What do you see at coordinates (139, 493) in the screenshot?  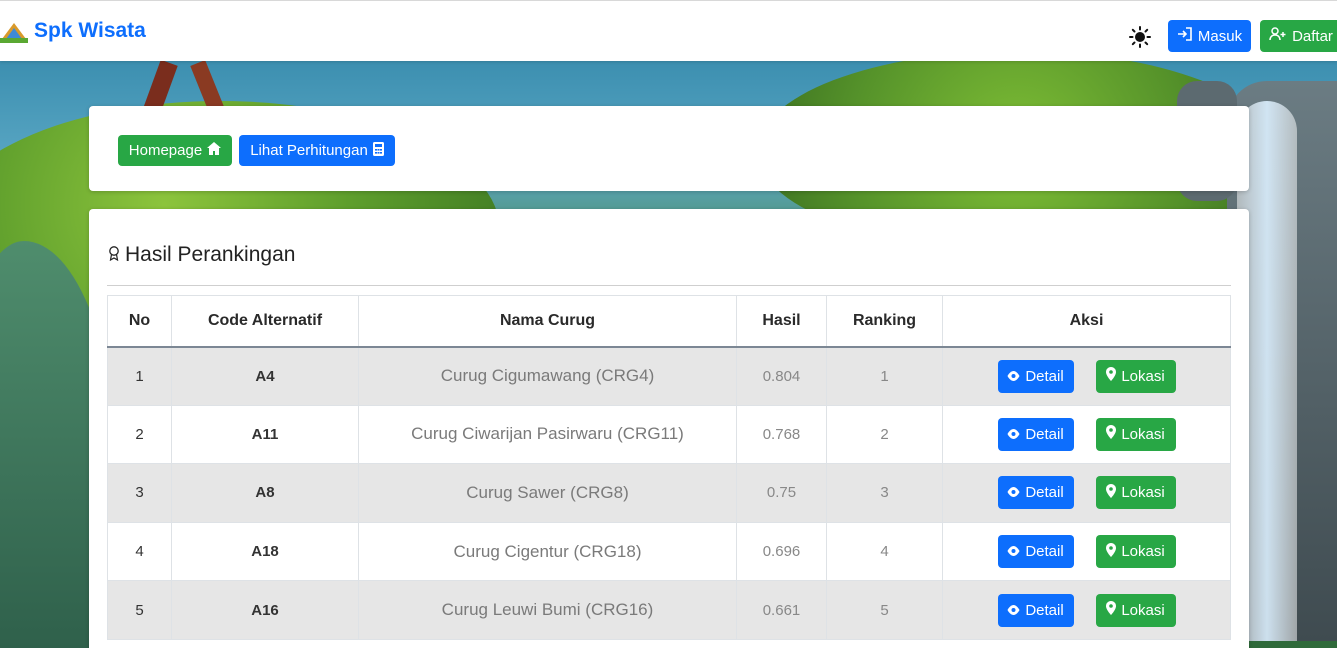 I see `cell-no: 3` at bounding box center [139, 493].